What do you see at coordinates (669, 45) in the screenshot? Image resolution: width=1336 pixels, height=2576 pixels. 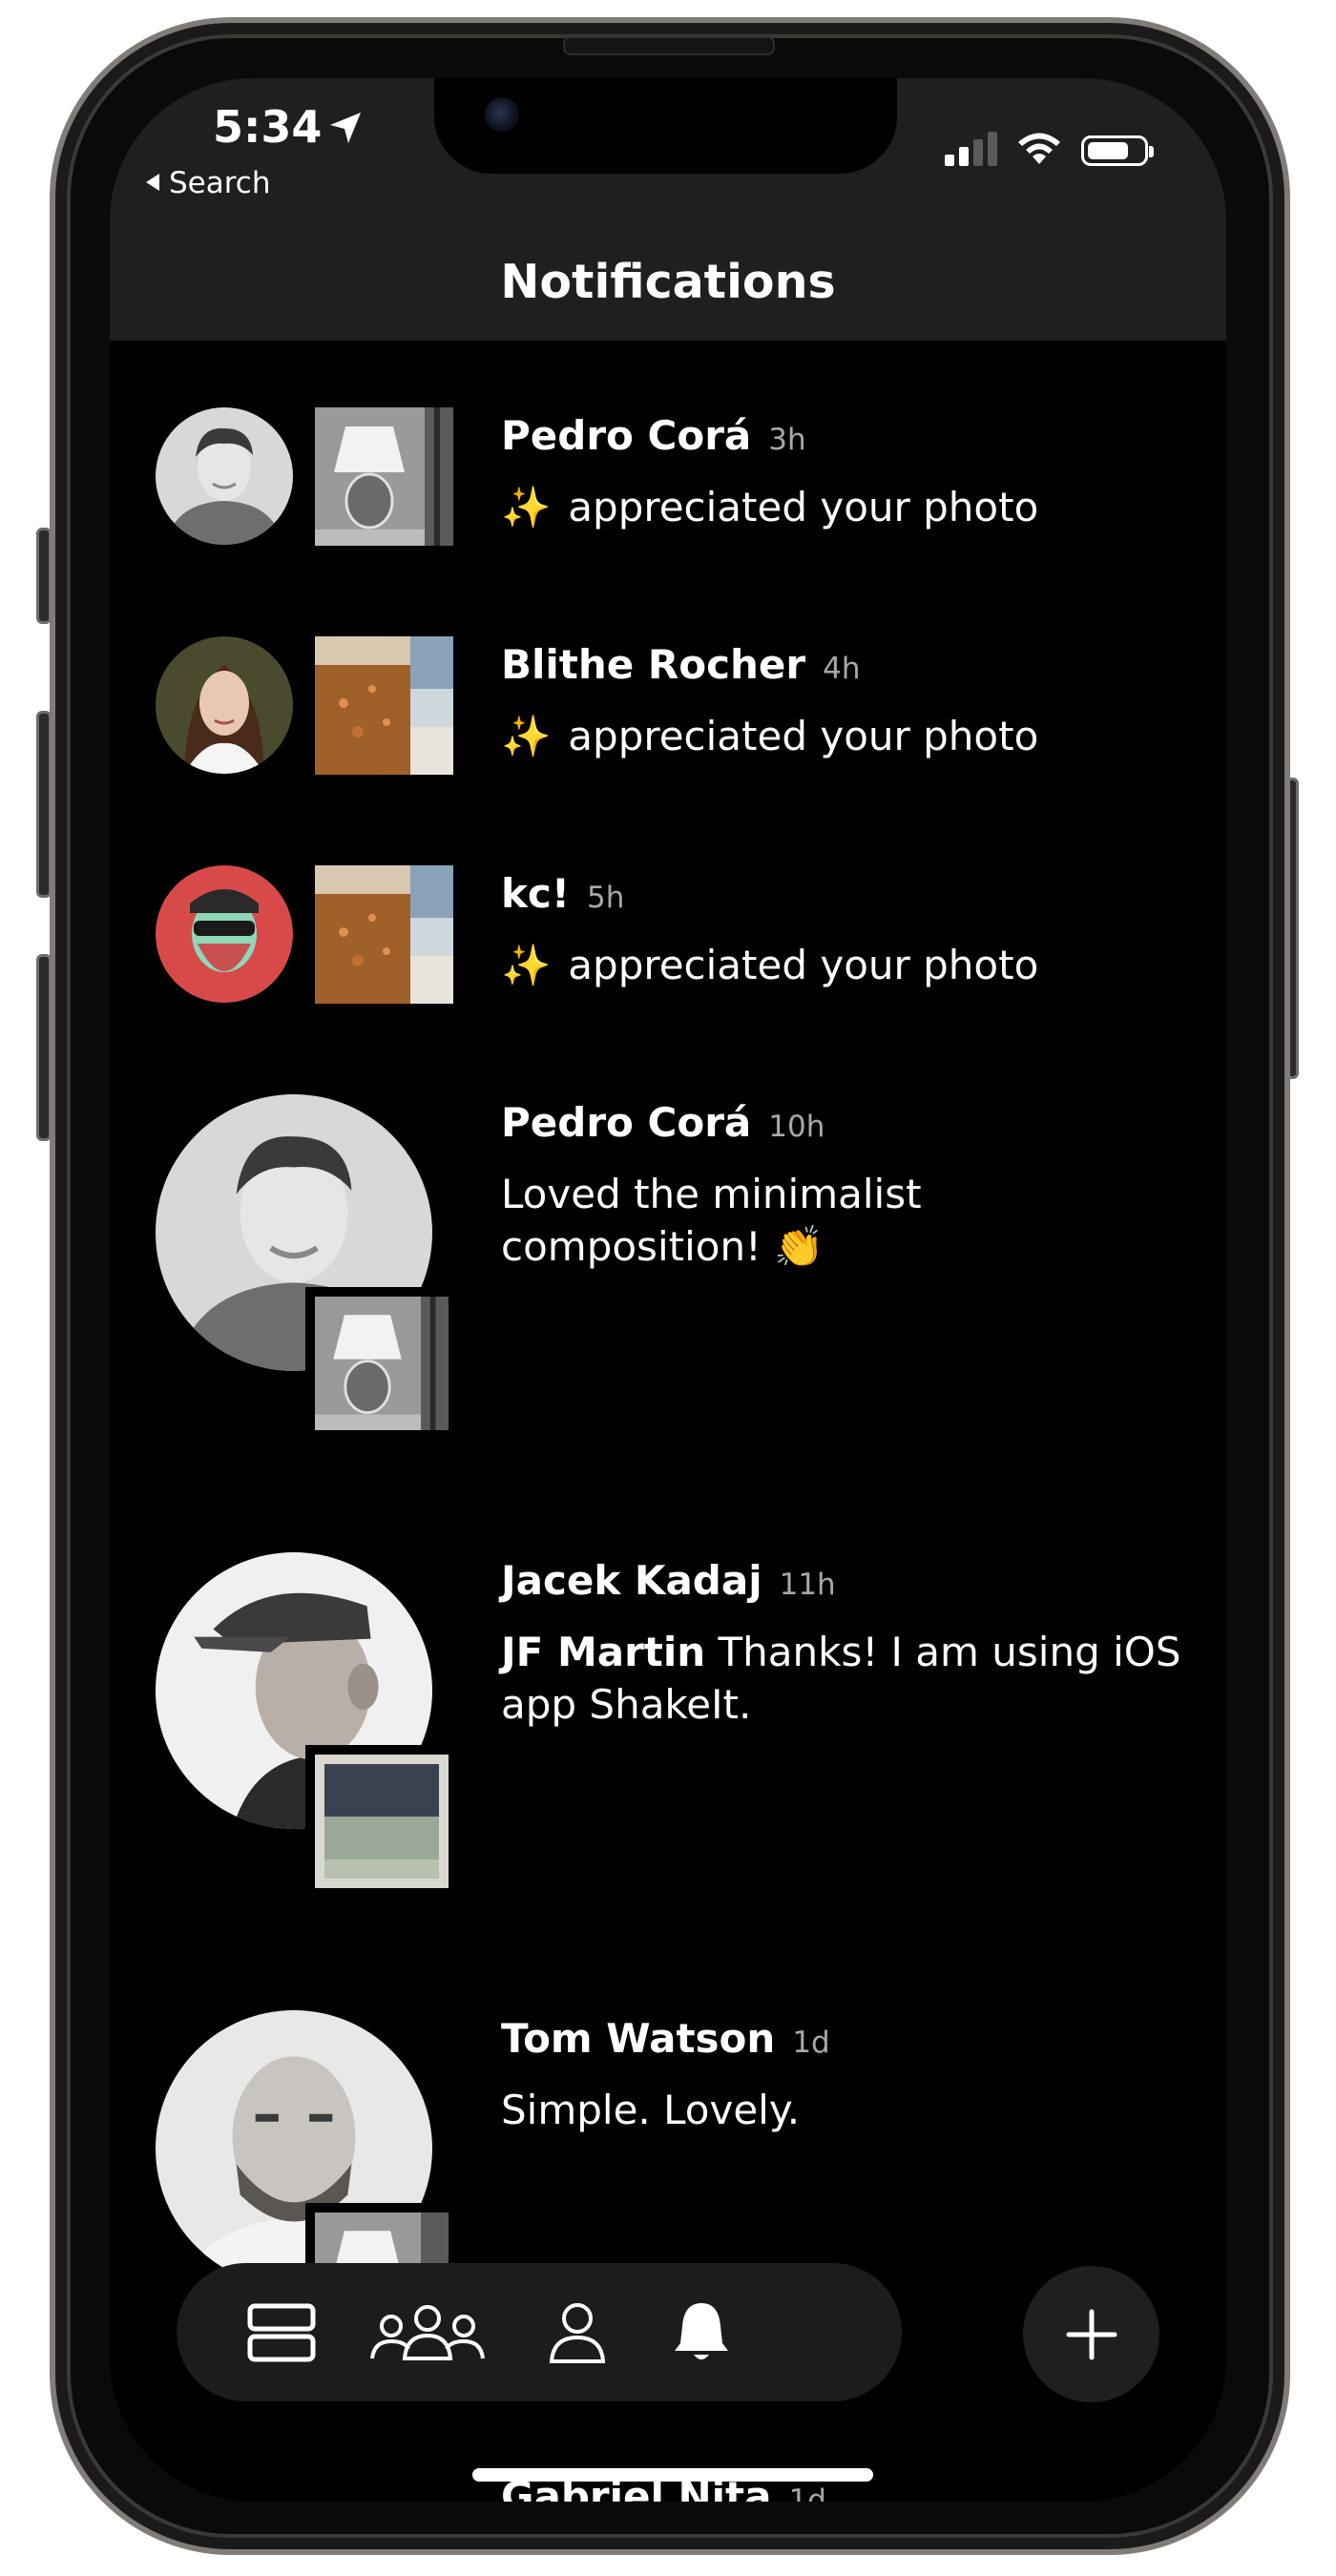 I see `earpiece-speaker` at bounding box center [669, 45].